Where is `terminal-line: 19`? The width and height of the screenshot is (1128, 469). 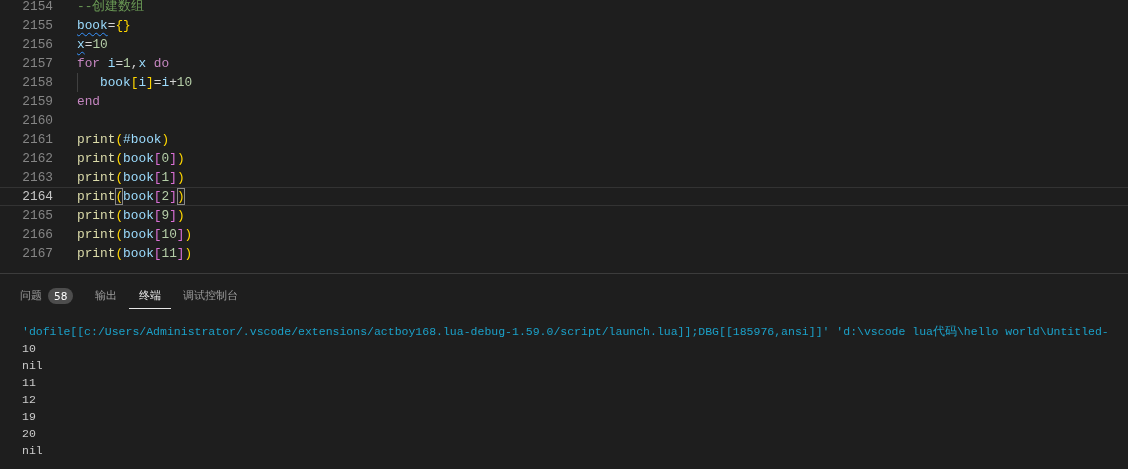
terminal-line: 19 is located at coordinates (29, 417).